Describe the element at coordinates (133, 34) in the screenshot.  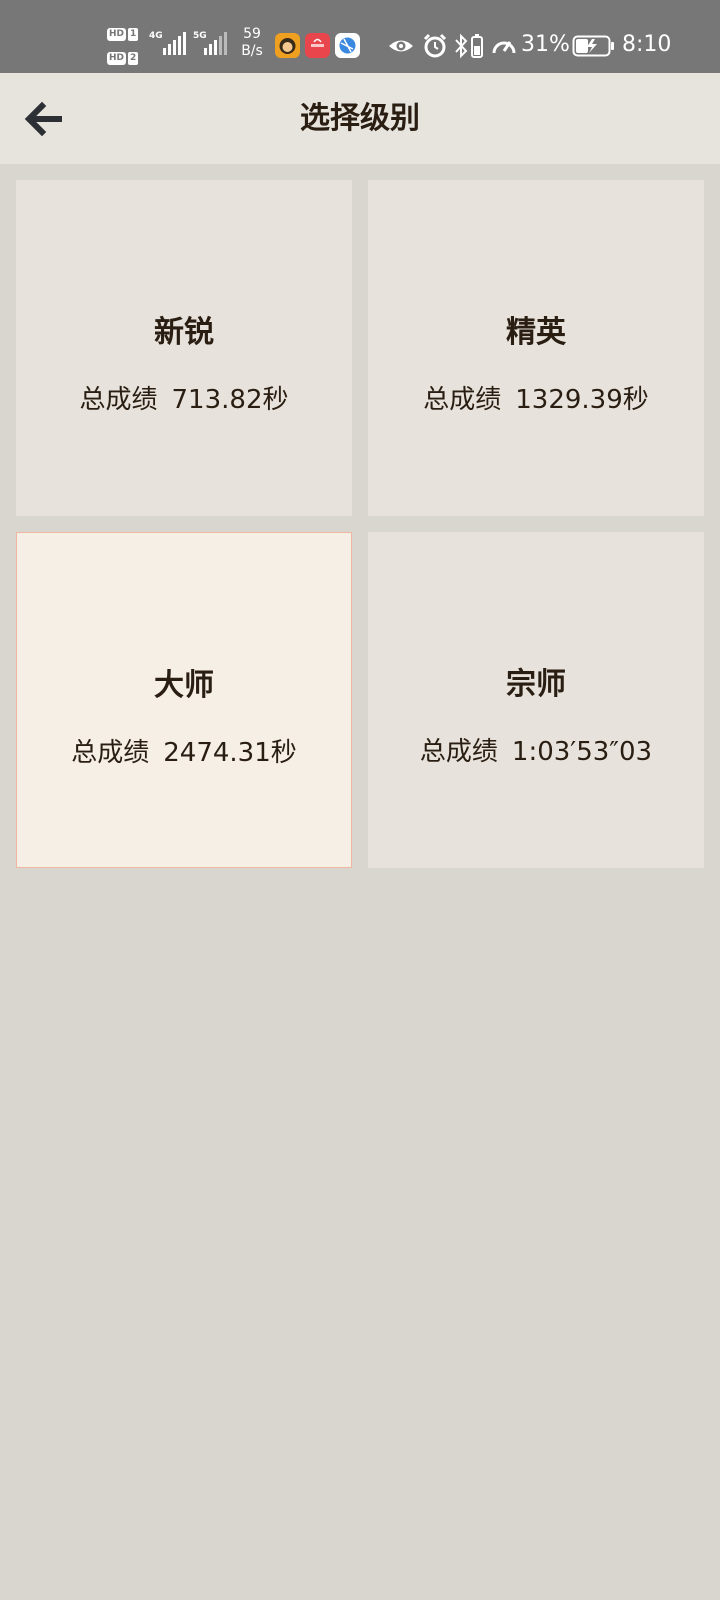
I see `sim1-number: 1` at that location.